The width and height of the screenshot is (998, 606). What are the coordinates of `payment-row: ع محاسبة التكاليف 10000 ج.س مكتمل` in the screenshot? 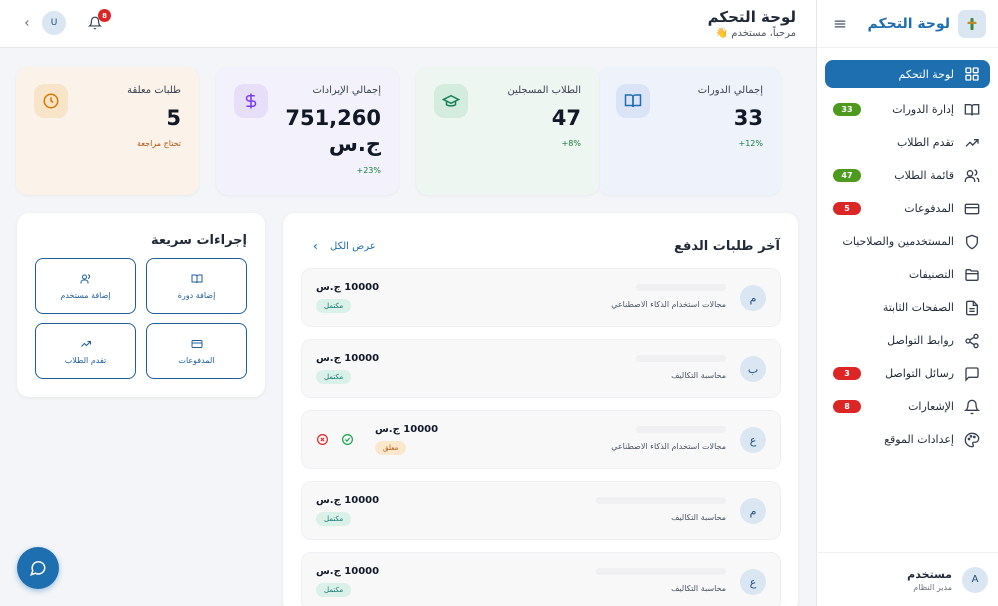 It's located at (541, 579).